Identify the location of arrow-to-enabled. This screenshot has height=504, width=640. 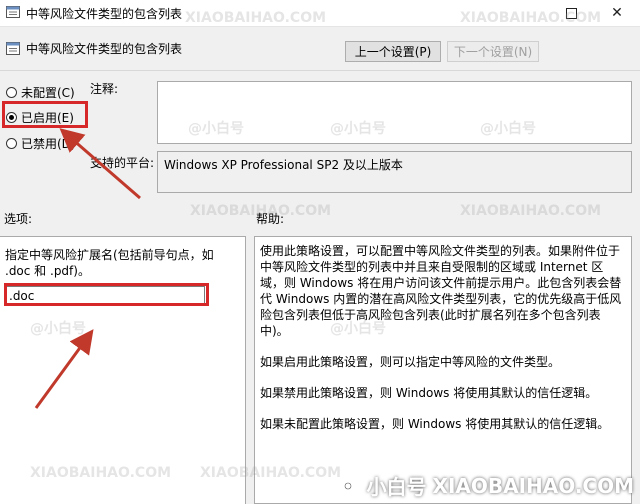
(100, 164).